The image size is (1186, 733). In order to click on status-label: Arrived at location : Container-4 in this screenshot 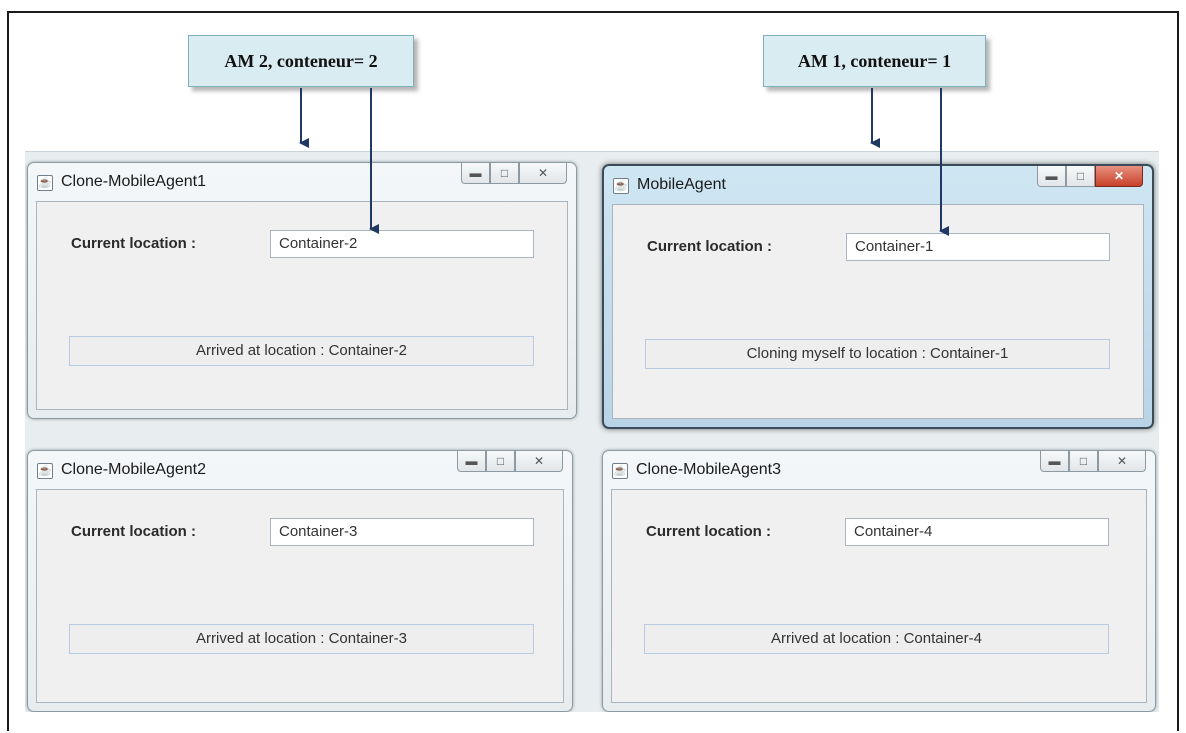, I will do `click(876, 639)`.